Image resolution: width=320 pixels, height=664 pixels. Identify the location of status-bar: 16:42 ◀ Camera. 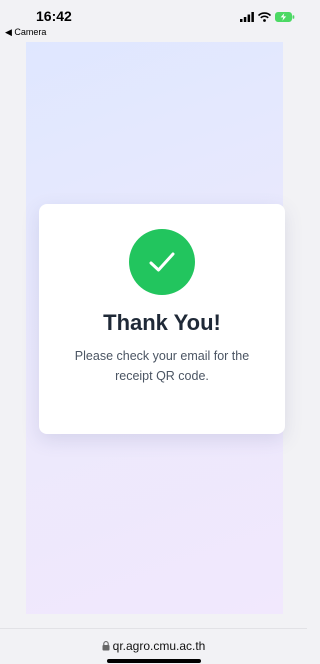
(153, 21).